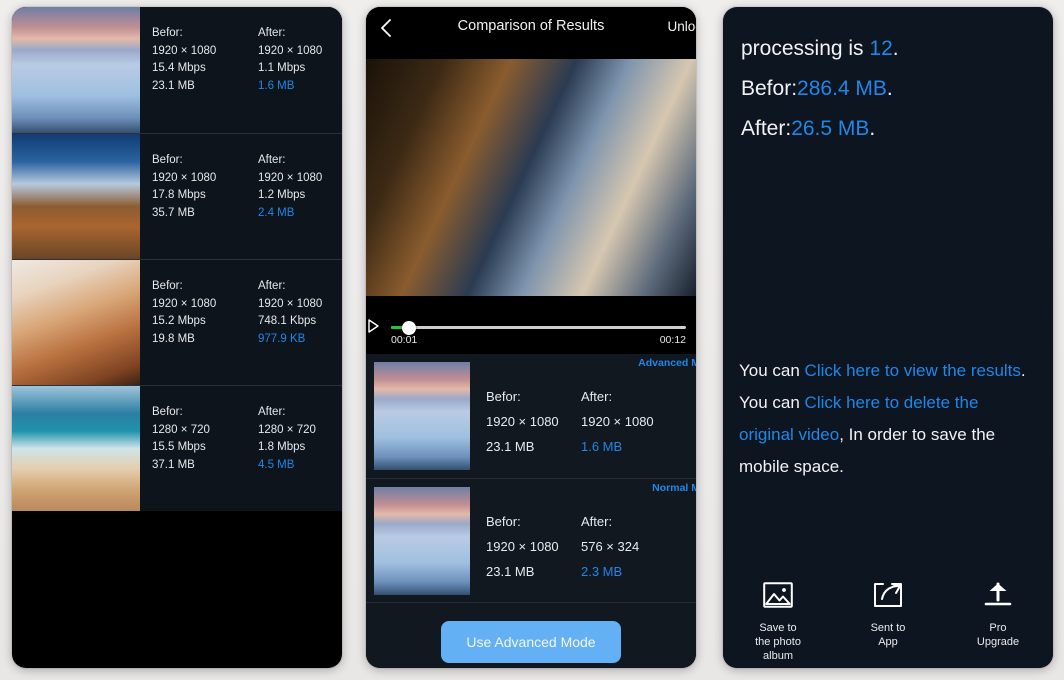 This screenshot has width=1064, height=680. Describe the element at coordinates (667, 363) in the screenshot. I see `comparison-mode-tag: Advanced M` at that location.